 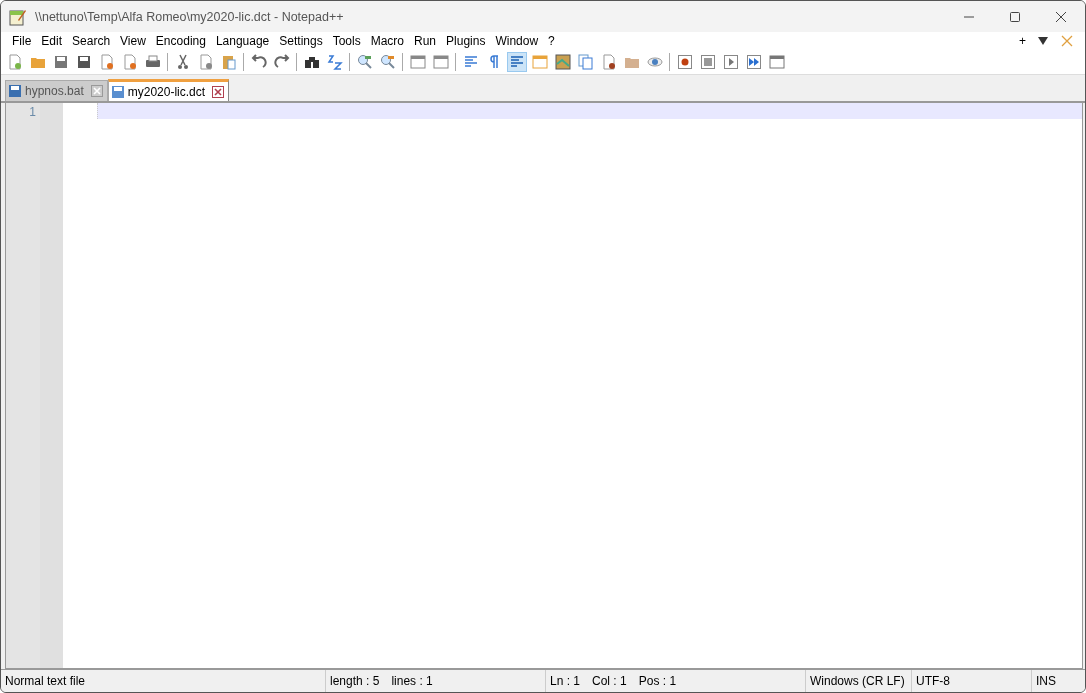 What do you see at coordinates (205, 62) in the screenshot?
I see `copy-icon` at bounding box center [205, 62].